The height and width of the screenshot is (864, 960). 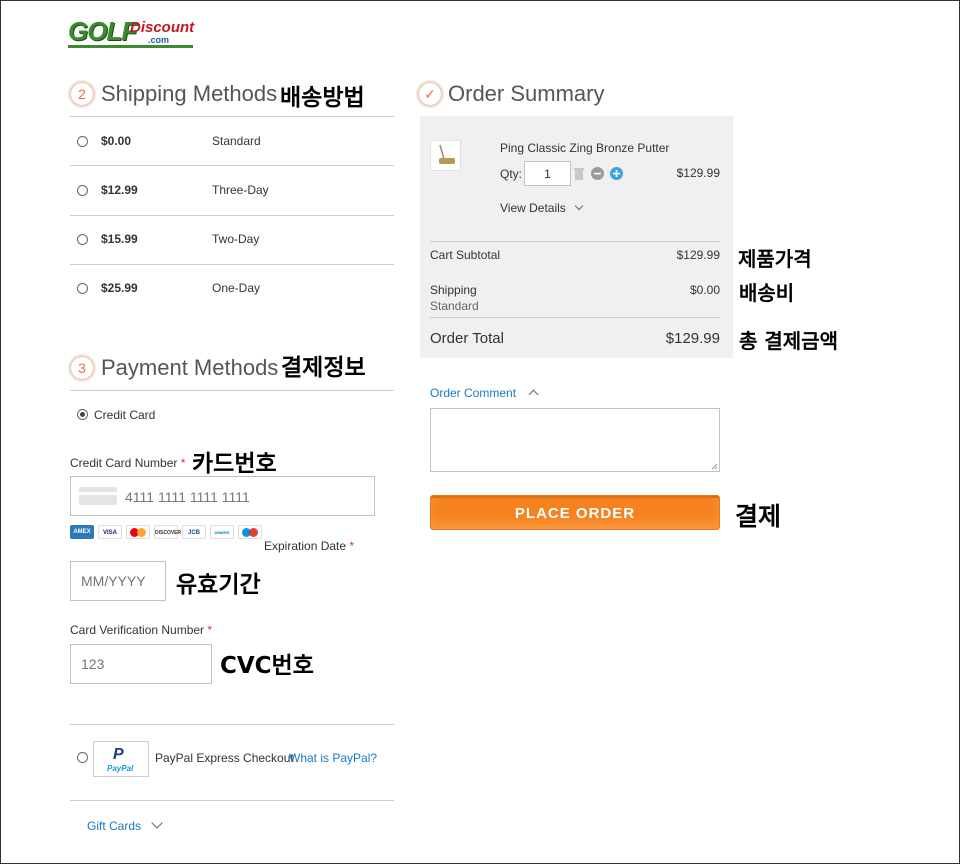 I want to click on cart-subtotal-value: $129.99, so click(x=698, y=255).